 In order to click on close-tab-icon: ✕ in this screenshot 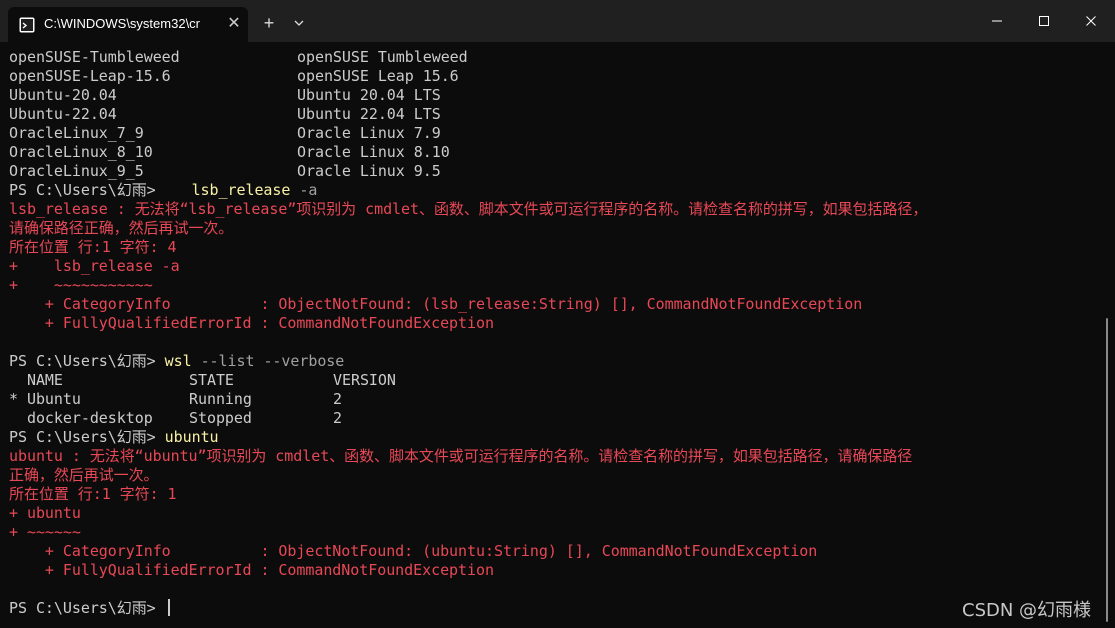, I will do `click(234, 24)`.